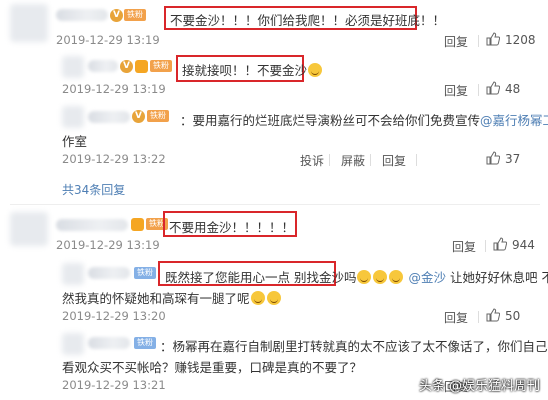 This screenshot has height=400, width=548. I want to click on report-button: 投诉, so click(312, 160).